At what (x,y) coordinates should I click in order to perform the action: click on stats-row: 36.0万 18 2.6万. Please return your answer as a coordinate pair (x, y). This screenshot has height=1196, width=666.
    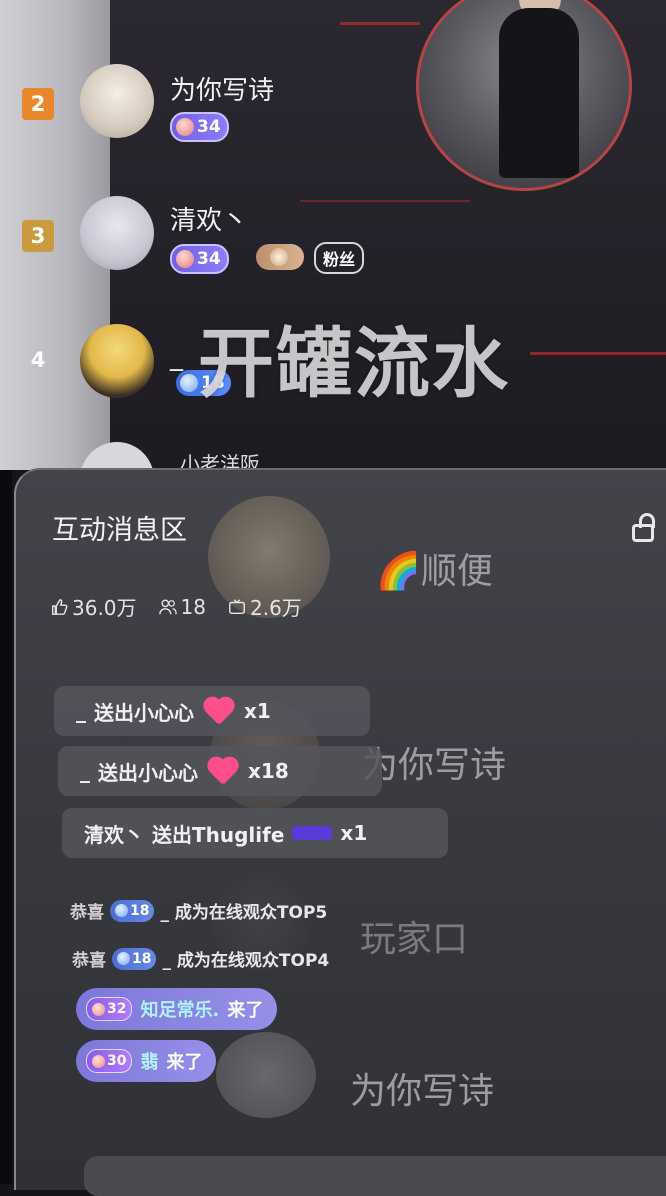
    Looking at the image, I should click on (176, 606).